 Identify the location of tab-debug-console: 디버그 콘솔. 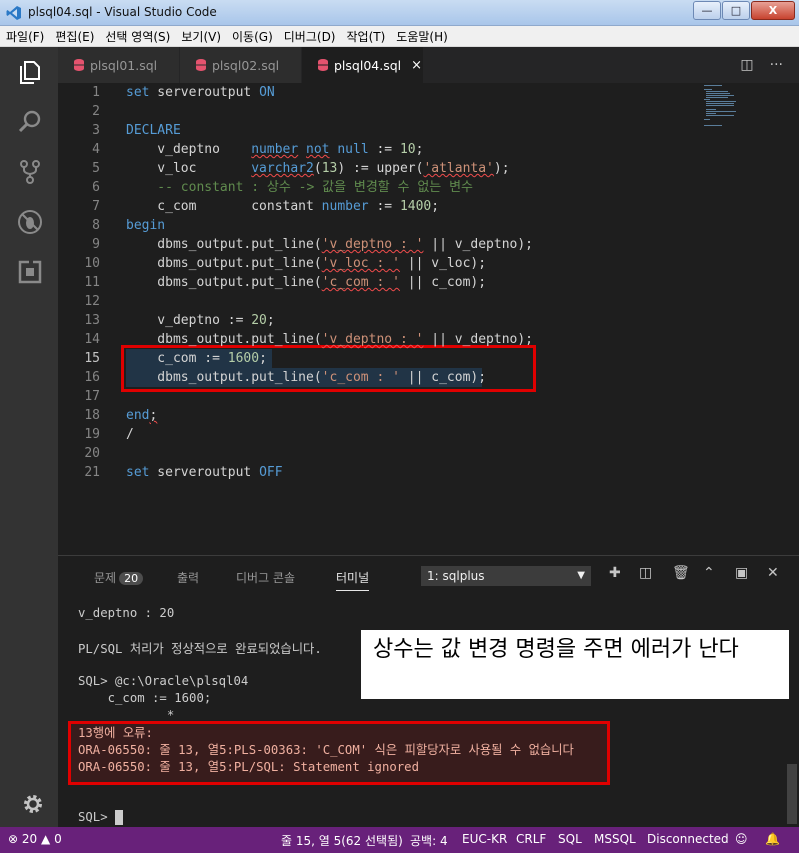
(265, 577).